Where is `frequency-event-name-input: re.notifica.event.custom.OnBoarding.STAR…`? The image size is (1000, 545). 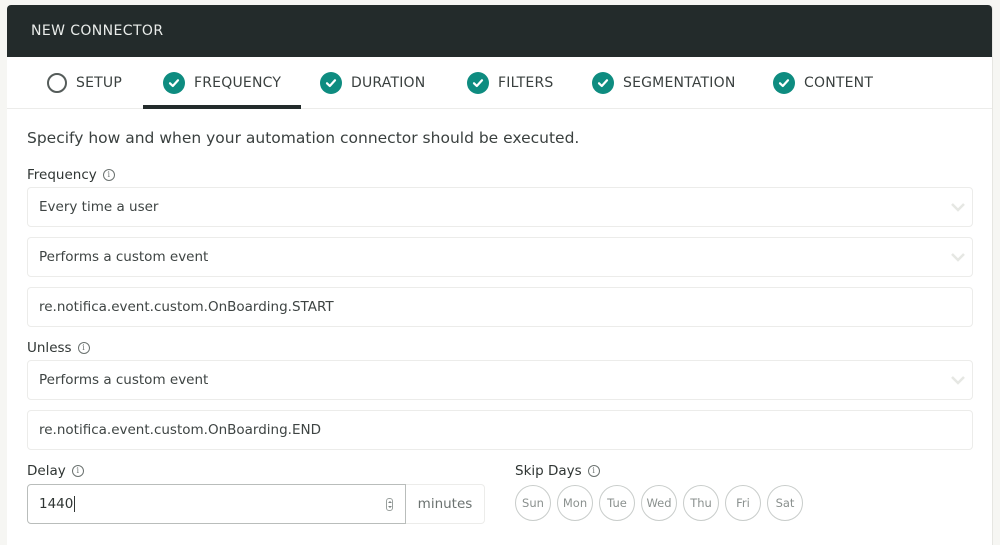 frequency-event-name-input: re.notifica.event.custom.OnBoarding.STAR… is located at coordinates (500, 307).